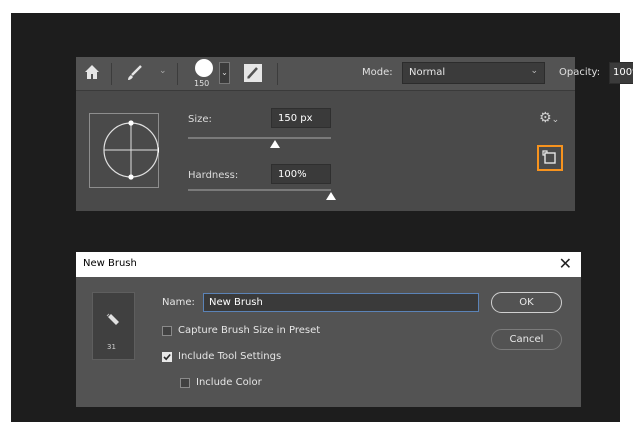 Image resolution: width=633 pixels, height=437 pixels. I want to click on size-label: Size:, so click(200, 119).